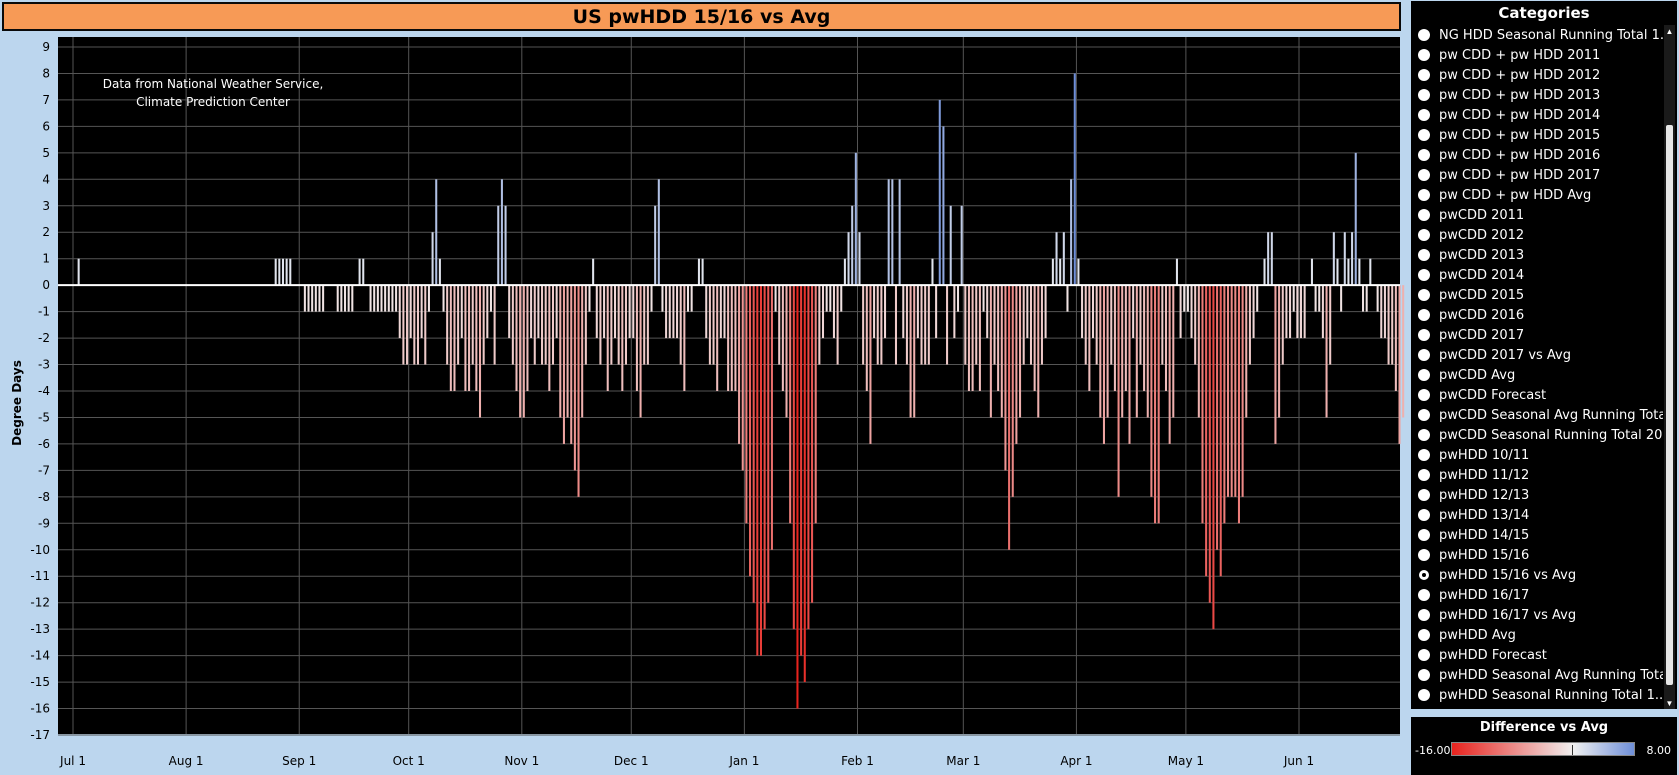 This screenshot has width=1679, height=775. What do you see at coordinates (1537, 115) in the screenshot?
I see `legend-item: pw CDD + pw HDD 2014` at bounding box center [1537, 115].